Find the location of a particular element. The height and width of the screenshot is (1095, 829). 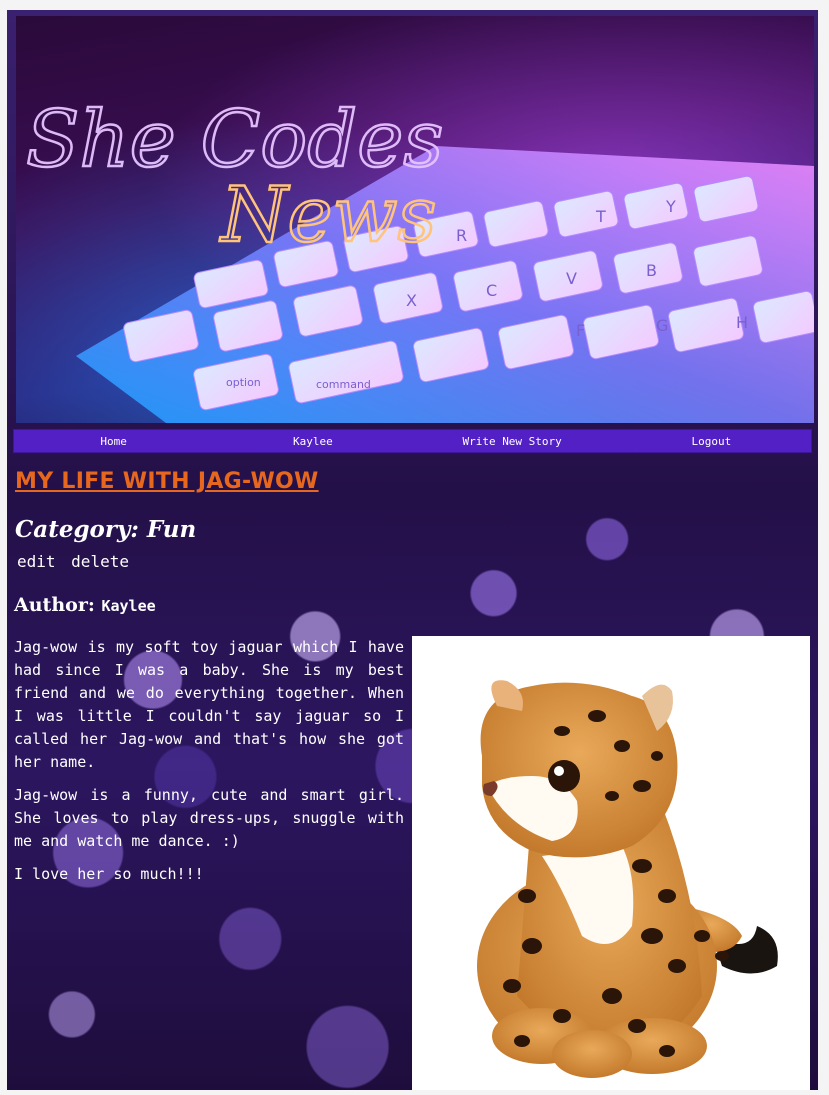

main-nav: Home Kaylee Write New Story Logout is located at coordinates (412, 441).